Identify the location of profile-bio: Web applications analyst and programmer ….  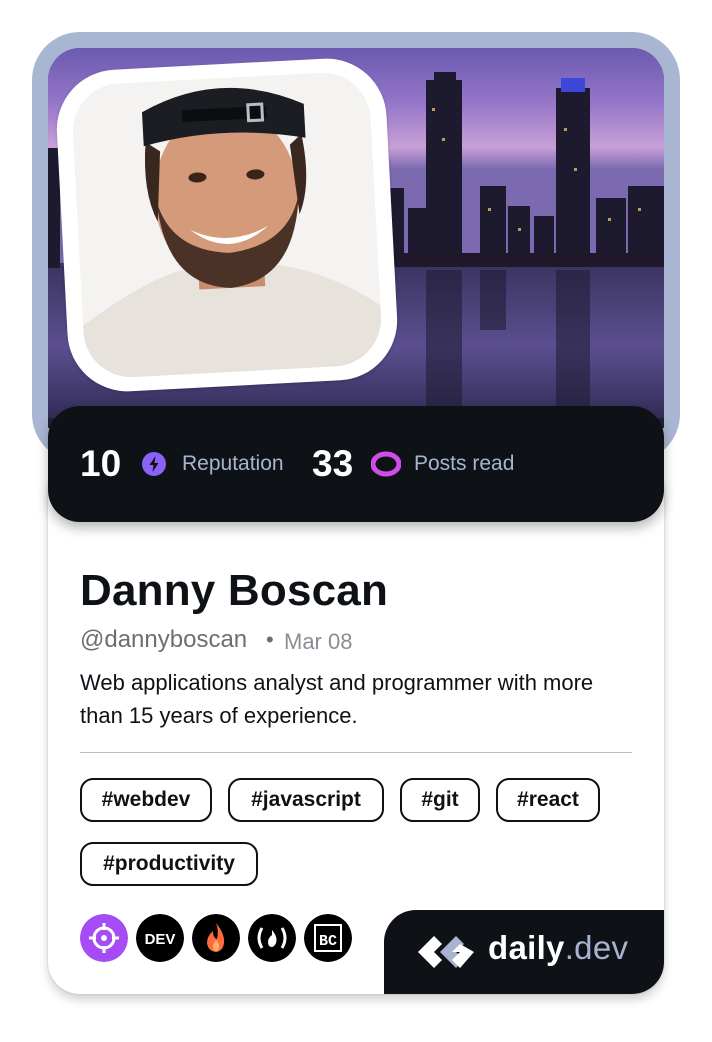
(337, 699).